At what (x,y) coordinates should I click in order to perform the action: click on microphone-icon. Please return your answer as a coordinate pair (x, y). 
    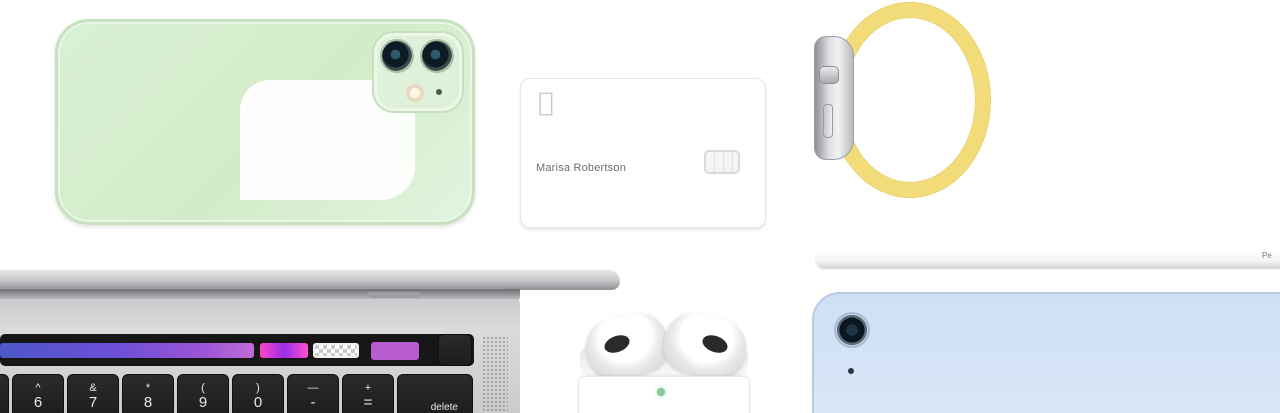
    Looking at the image, I should click on (439, 92).